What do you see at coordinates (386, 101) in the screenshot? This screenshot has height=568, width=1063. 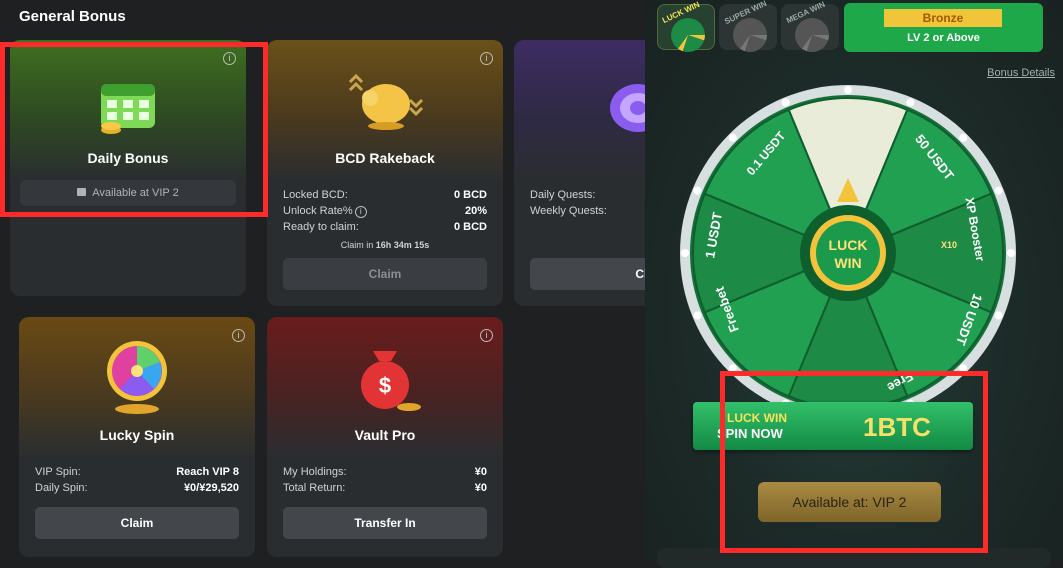 I see `piggy-bank-icon` at bounding box center [386, 101].